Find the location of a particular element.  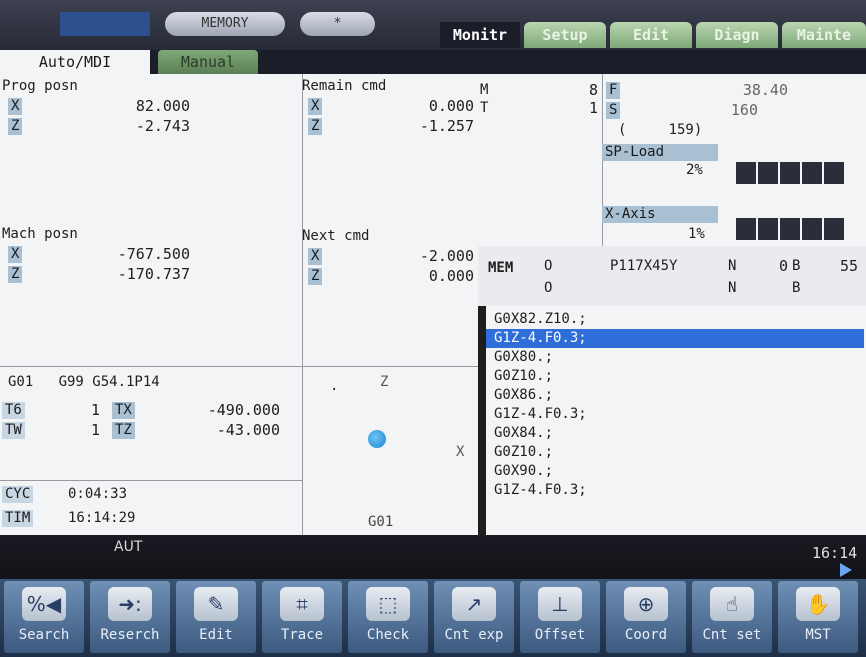

program-line-selected: G1Z-4.F0.3; is located at coordinates (675, 338).